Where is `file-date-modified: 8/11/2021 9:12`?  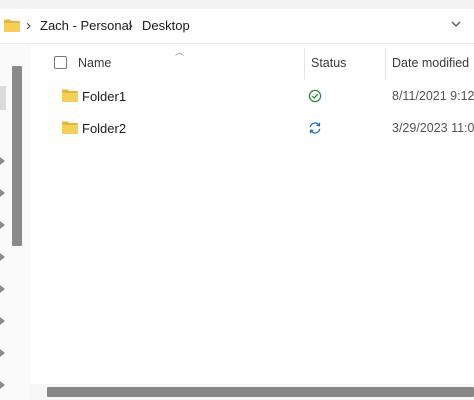
file-date-modified: 8/11/2021 9:12 is located at coordinates (433, 96).